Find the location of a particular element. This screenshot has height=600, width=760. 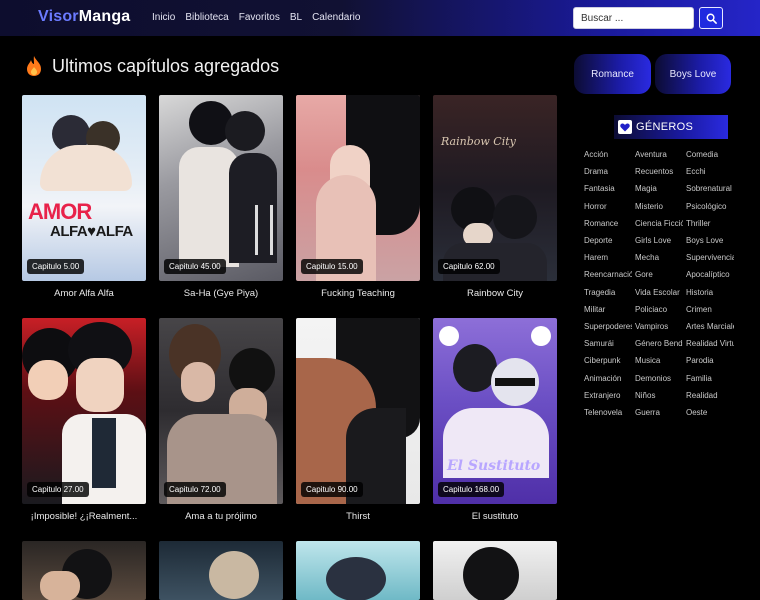

genre-link: Parodia is located at coordinates (710, 360).